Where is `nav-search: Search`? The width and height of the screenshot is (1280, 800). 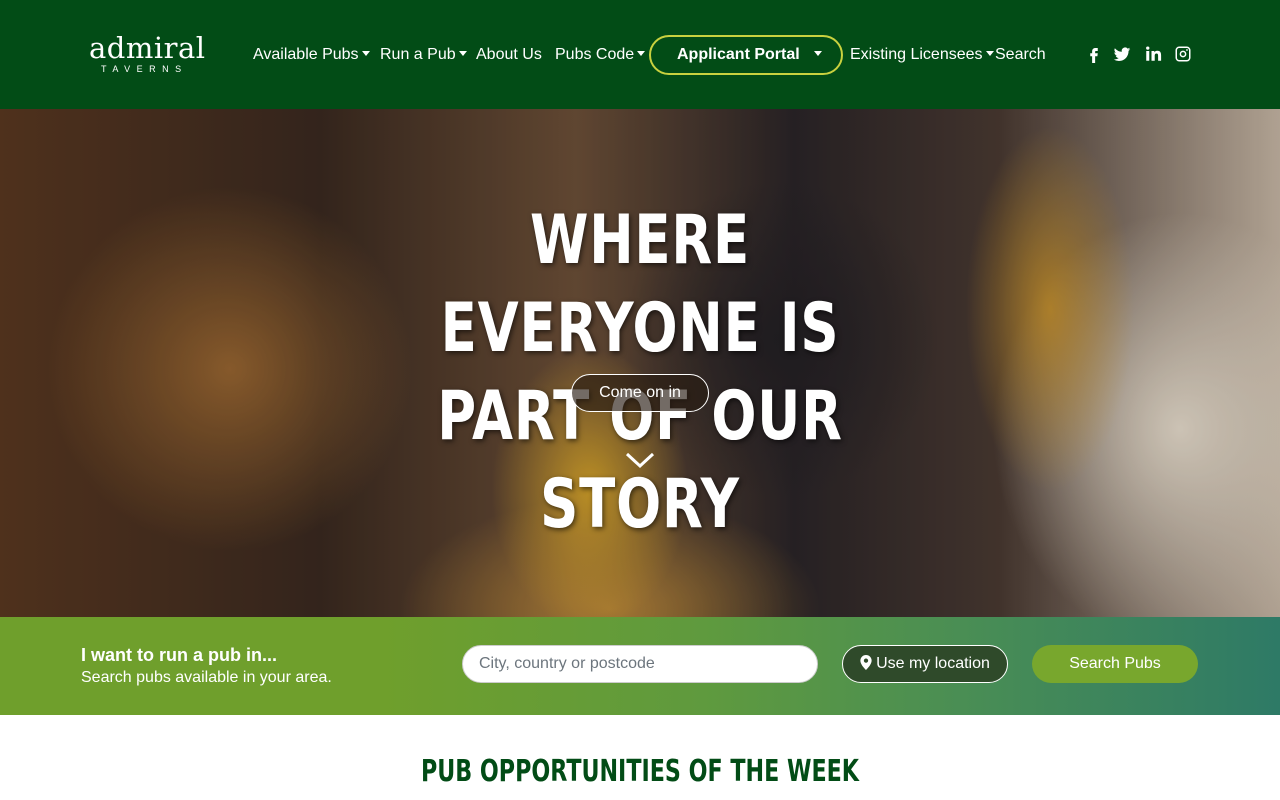 nav-search: Search is located at coordinates (1020, 55).